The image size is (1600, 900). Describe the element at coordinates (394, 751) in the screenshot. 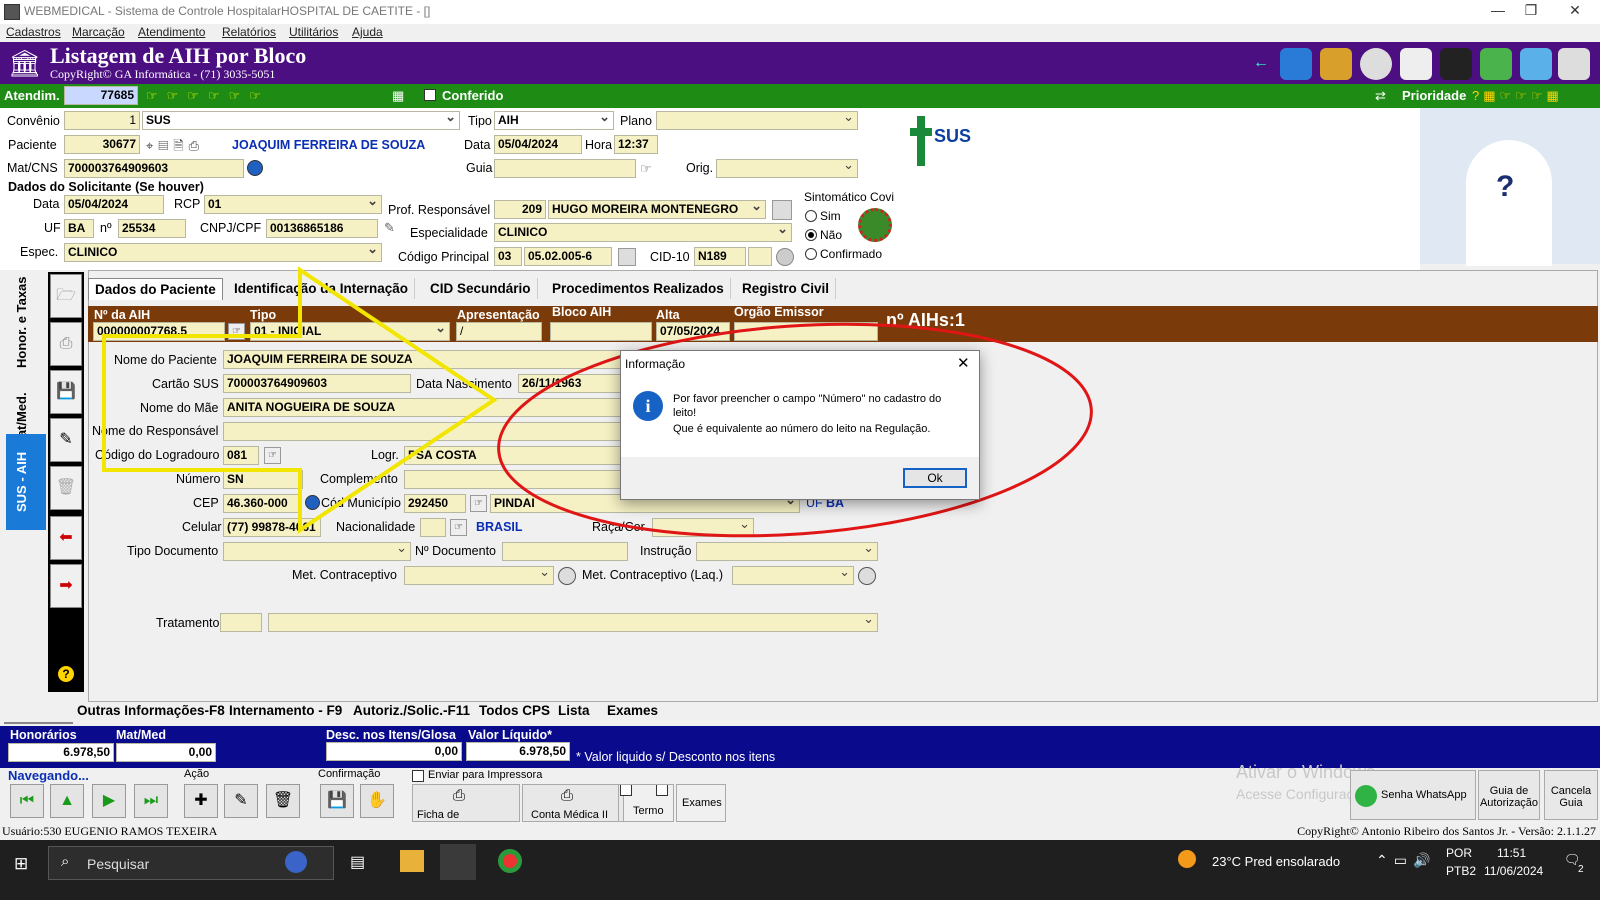

I see `desc-field: 0,00` at that location.